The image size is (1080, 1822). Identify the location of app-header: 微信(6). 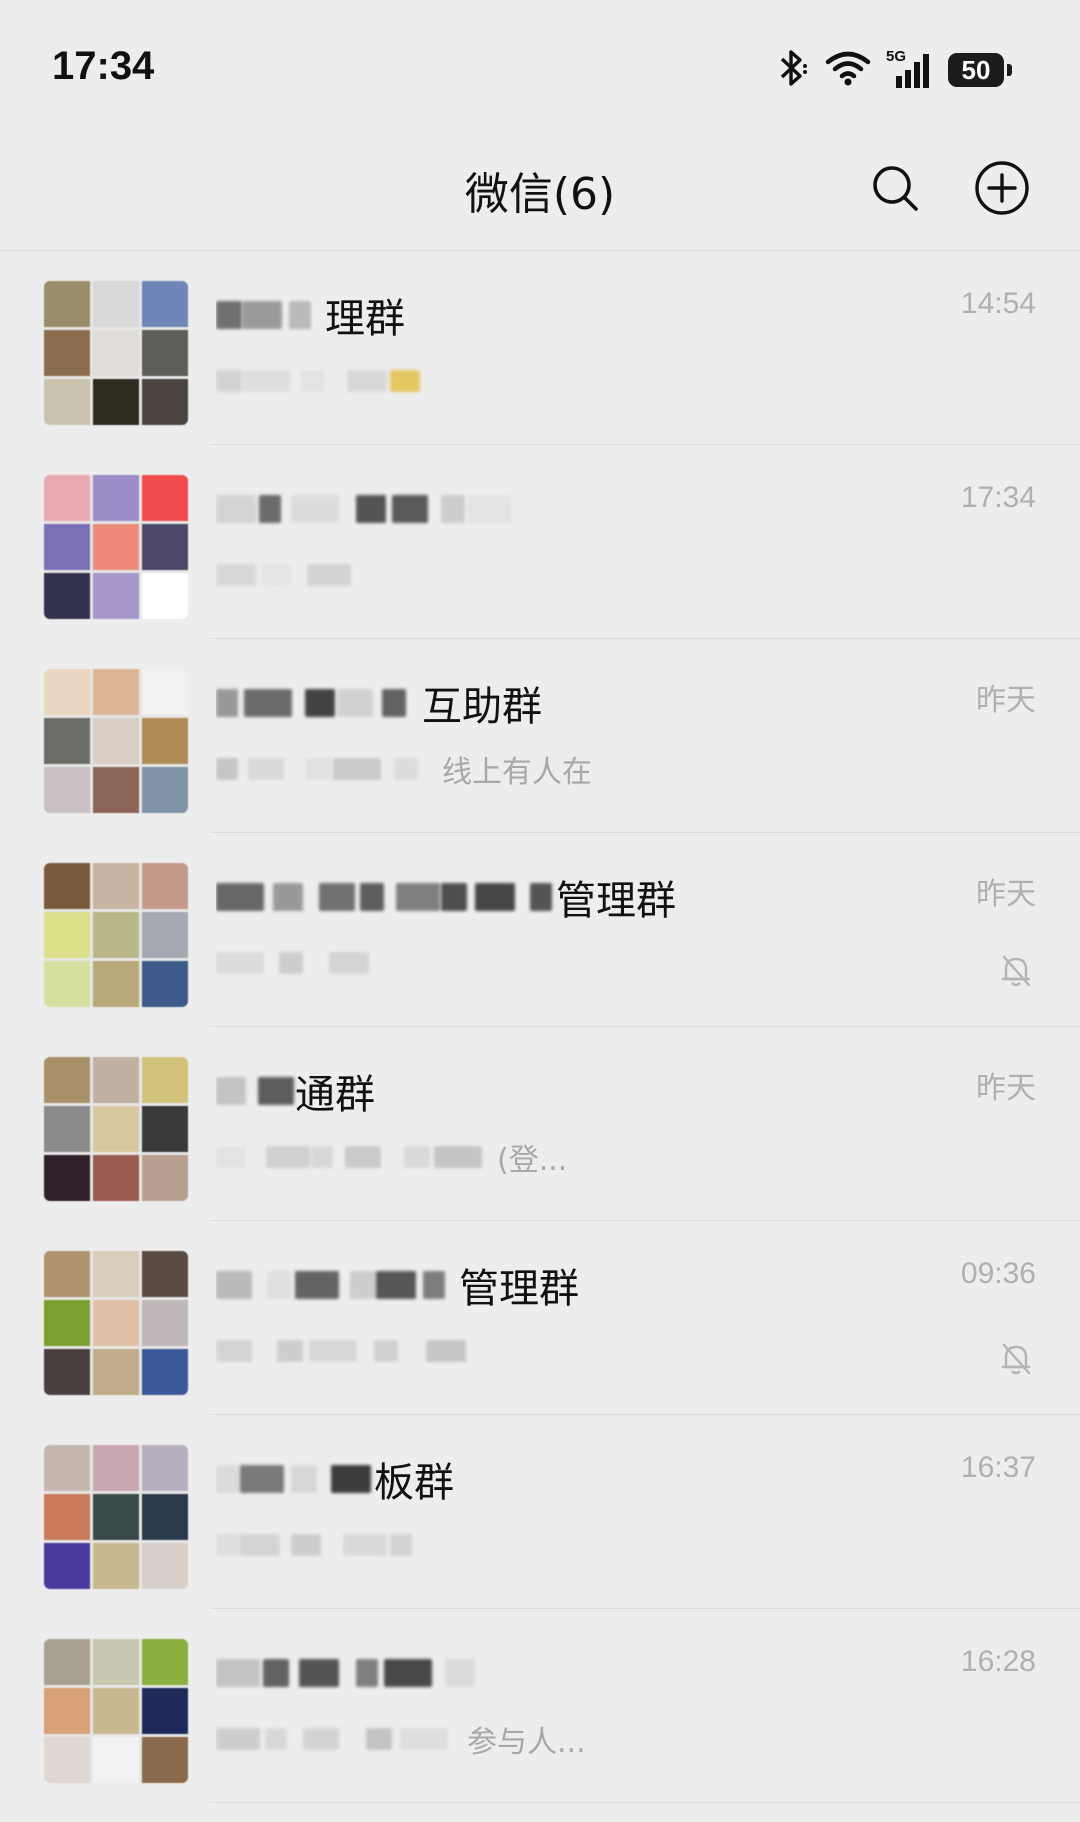
(540, 190).